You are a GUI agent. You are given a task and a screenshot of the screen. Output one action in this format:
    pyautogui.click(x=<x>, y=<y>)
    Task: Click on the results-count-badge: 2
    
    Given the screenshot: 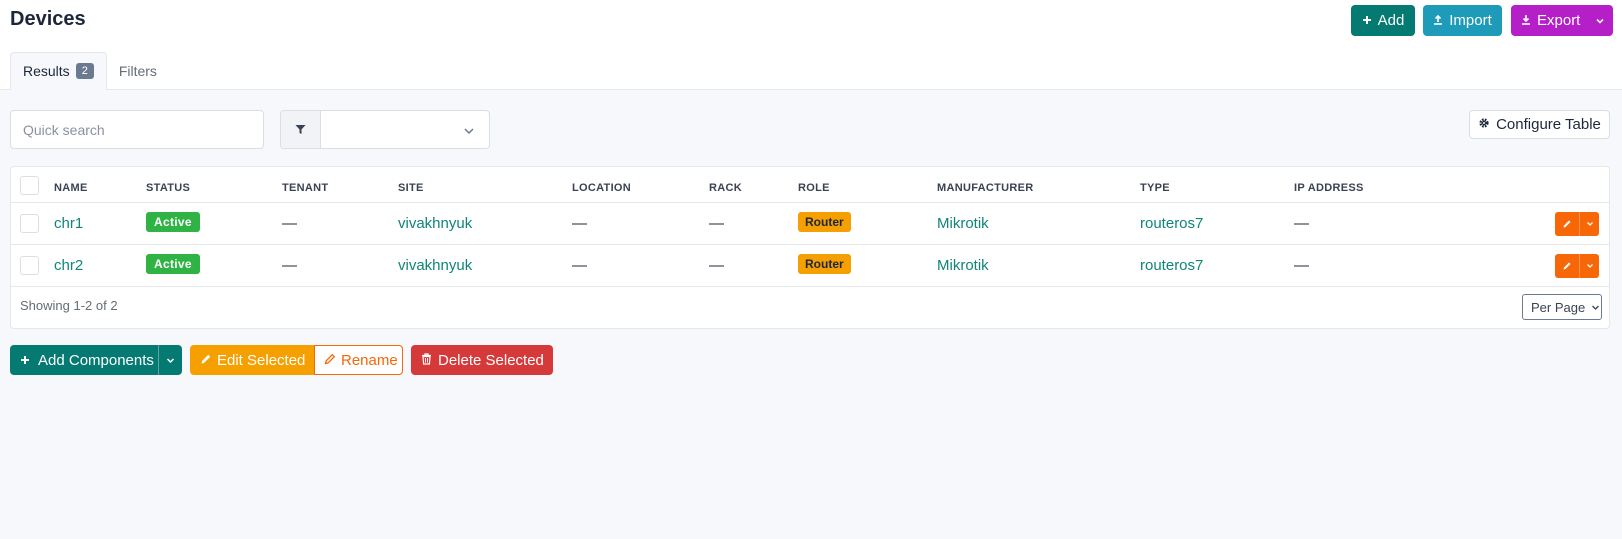 What is the action you would take?
    pyautogui.click(x=84, y=71)
    